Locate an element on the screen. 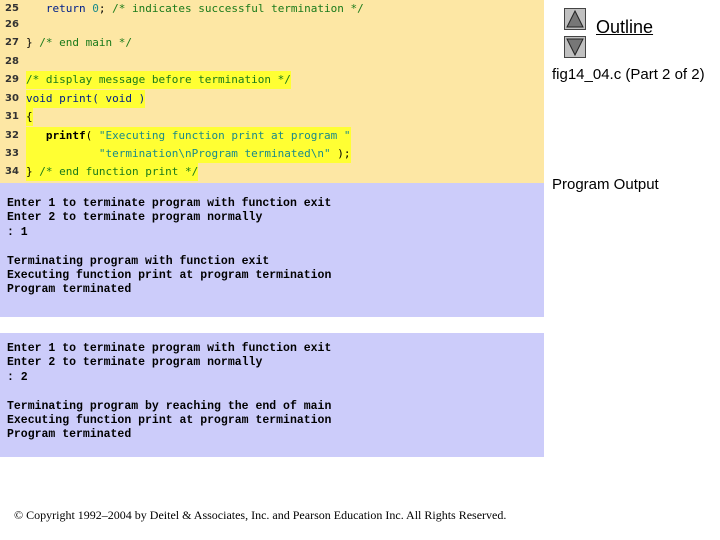 The height and width of the screenshot is (540, 720). next-slide-button is located at coordinates (575, 47).